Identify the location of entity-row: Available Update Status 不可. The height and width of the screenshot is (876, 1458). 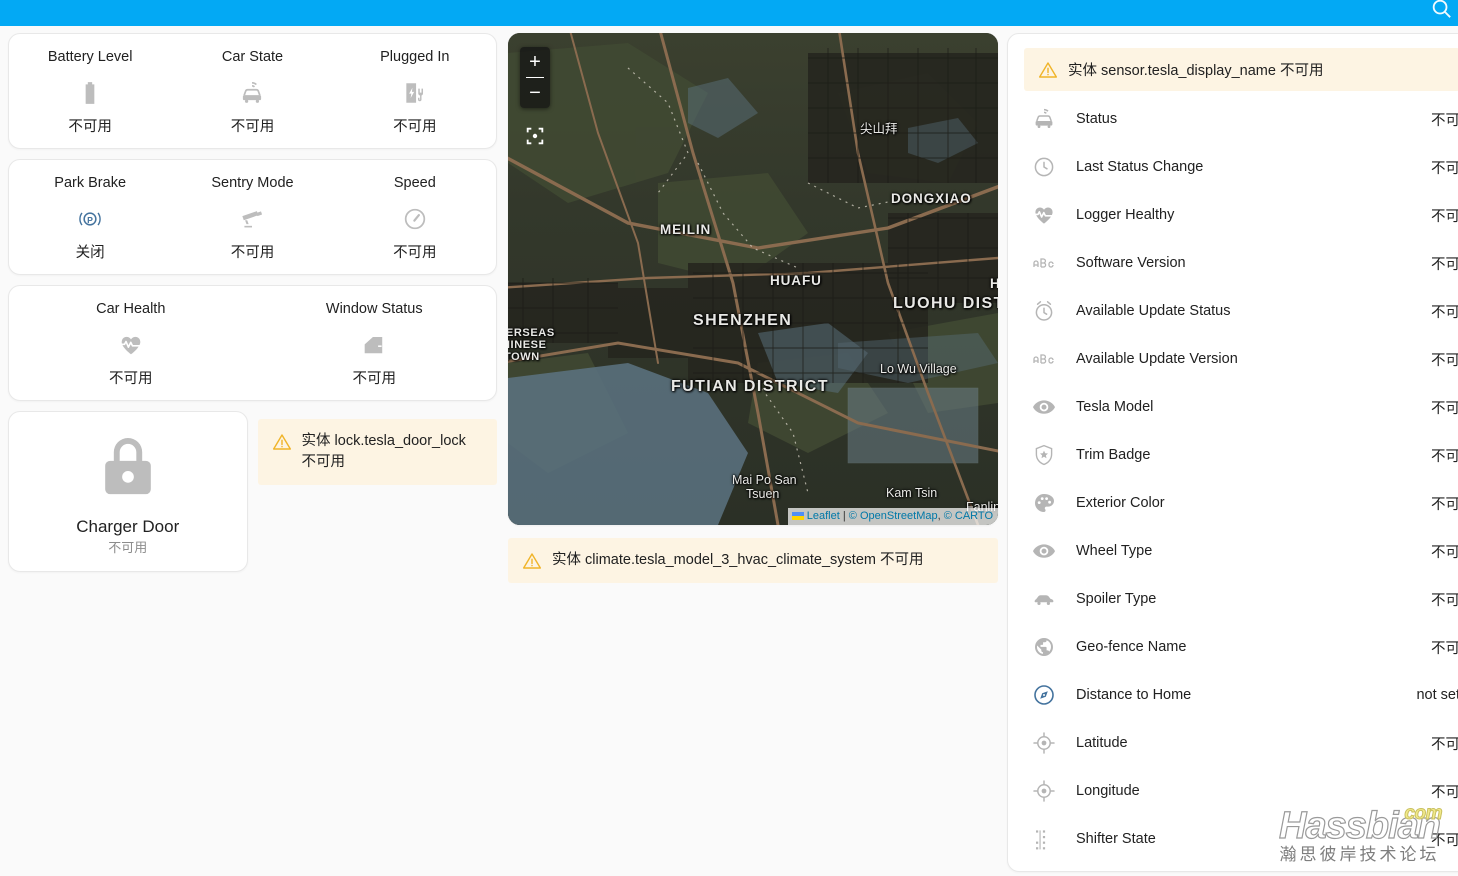
(1233, 311).